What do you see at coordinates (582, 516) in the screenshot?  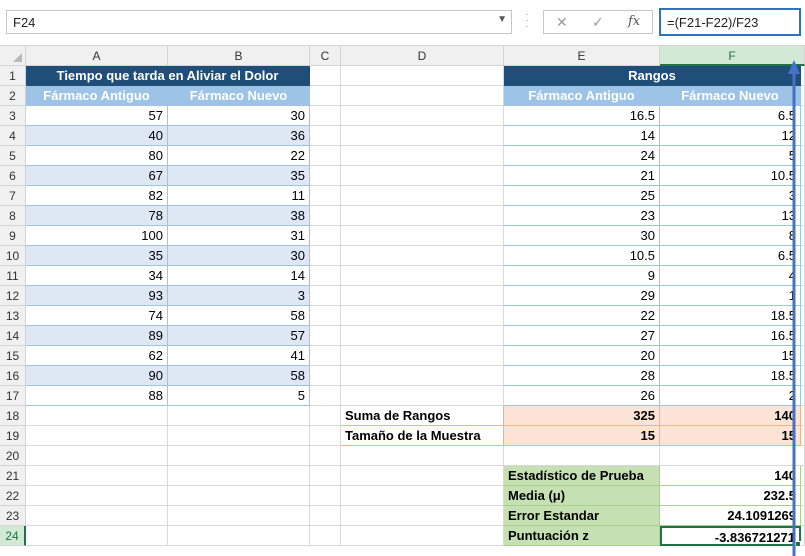 I see `stat-label: Error Estandar` at bounding box center [582, 516].